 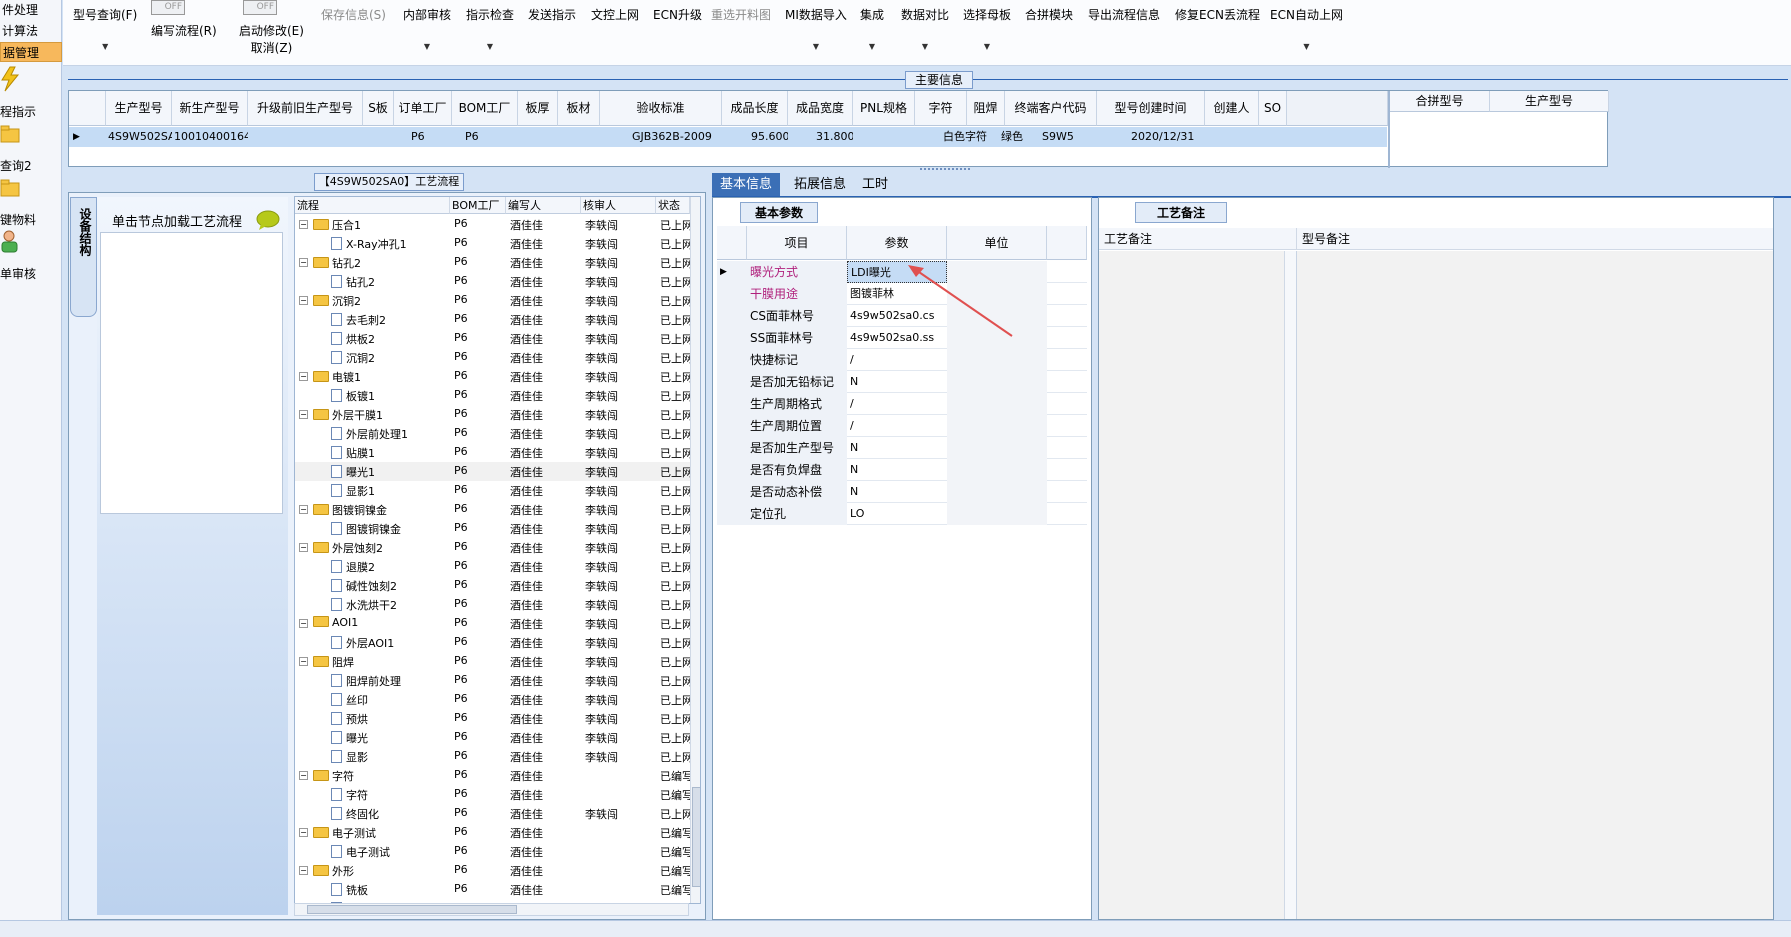 I want to click on cell-new-model: 10010400164300, so click(x=210, y=137).